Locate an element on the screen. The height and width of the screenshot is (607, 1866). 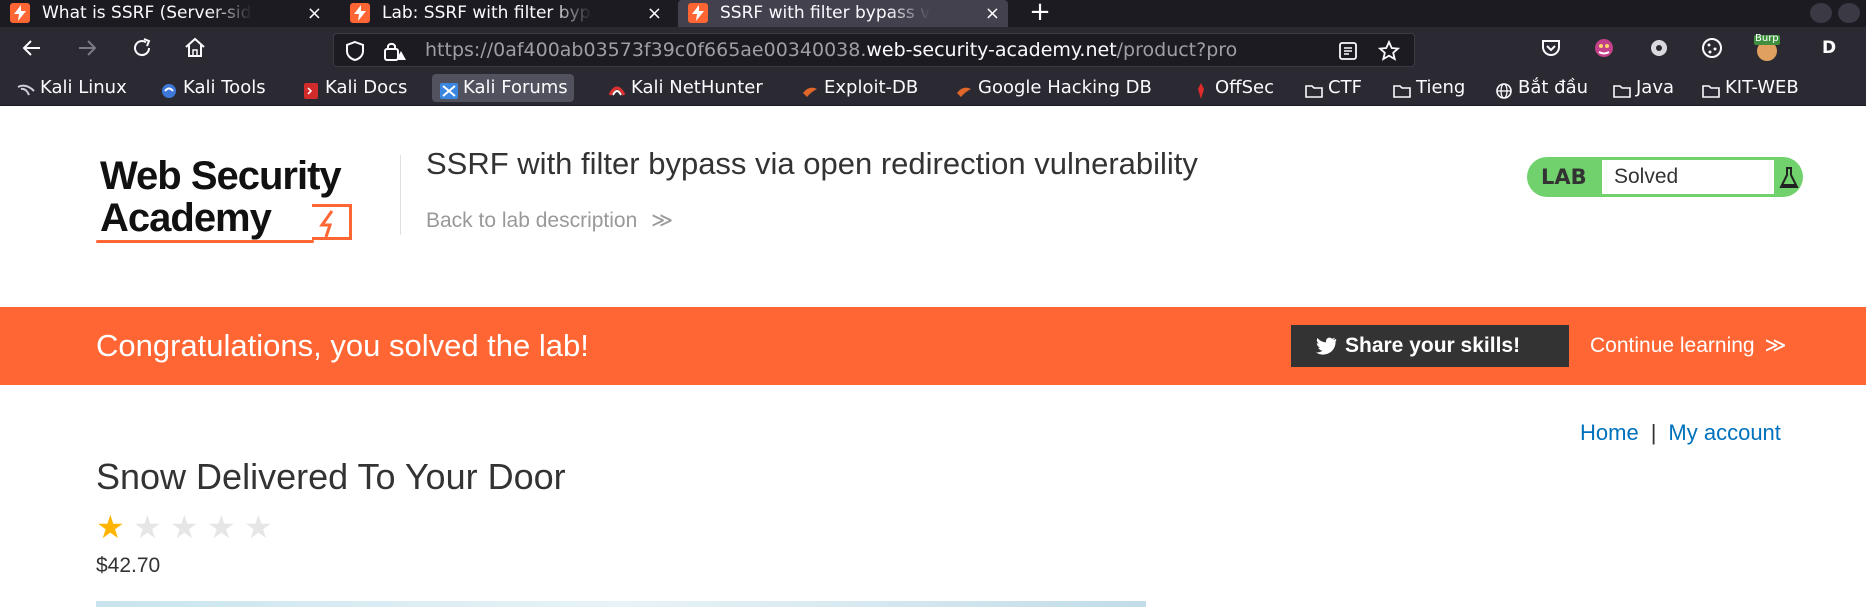
ghdb-icon is located at coordinates (964, 88).